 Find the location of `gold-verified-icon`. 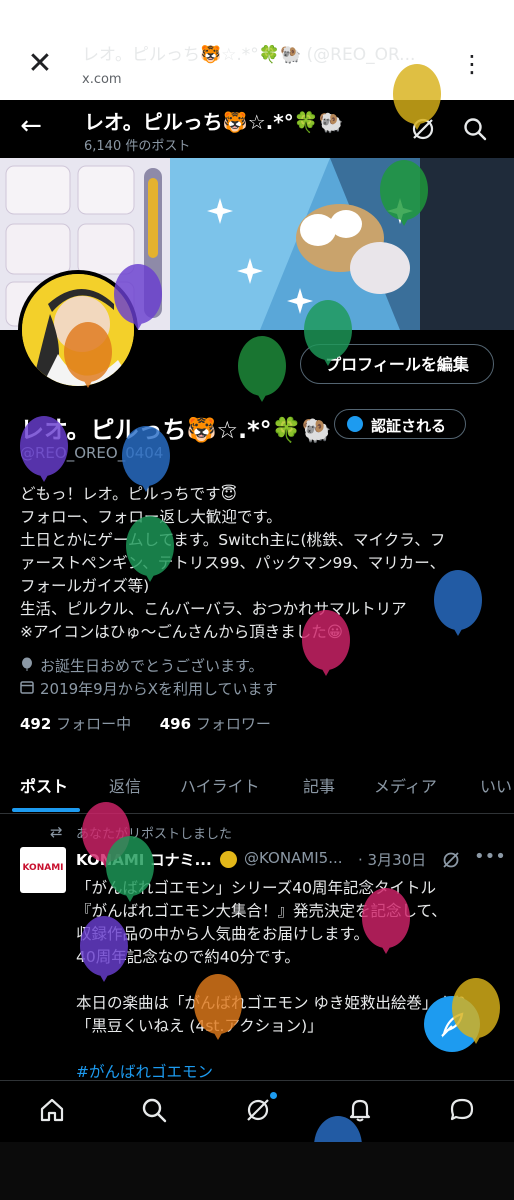

gold-verified-icon is located at coordinates (228, 859).